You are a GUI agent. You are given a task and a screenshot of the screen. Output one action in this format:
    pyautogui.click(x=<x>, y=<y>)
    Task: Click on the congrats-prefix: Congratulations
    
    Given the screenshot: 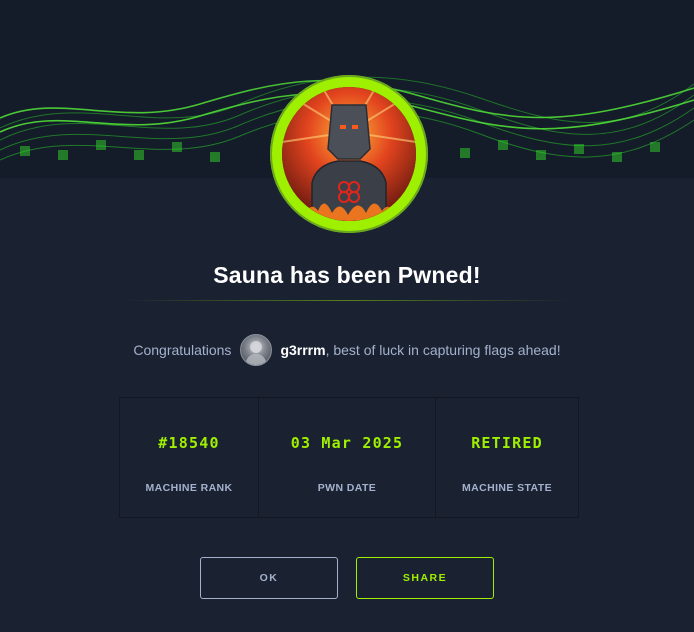 What is the action you would take?
    pyautogui.click(x=182, y=350)
    